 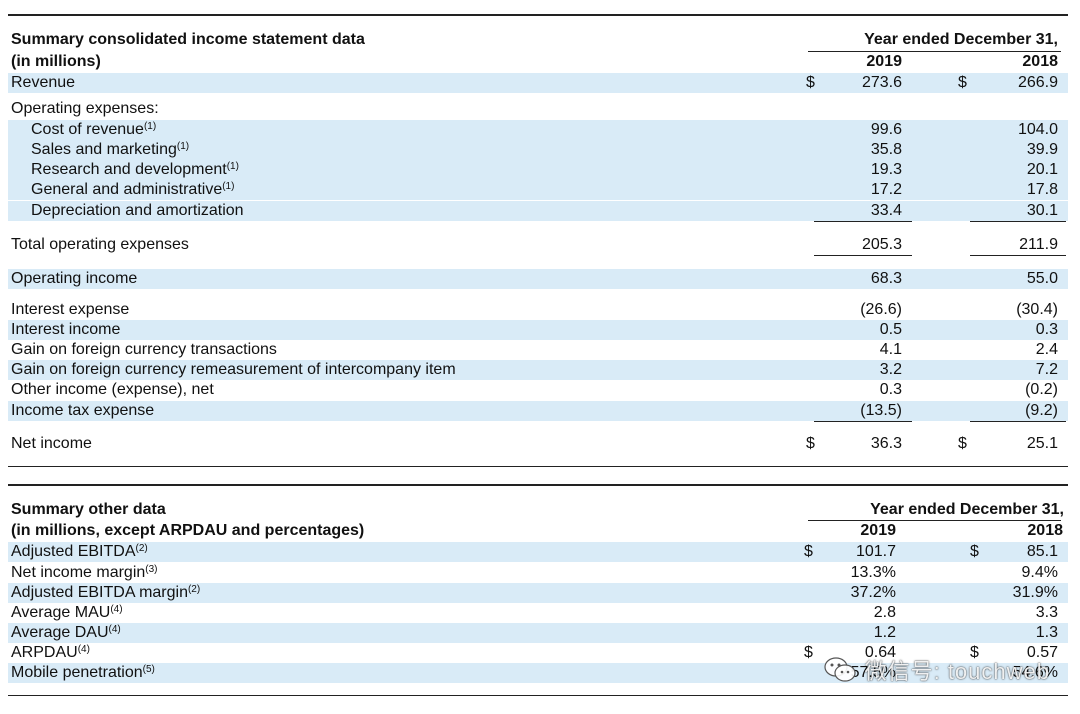 I want to click on row-label-text: Sales and marketing, so click(x=104, y=149).